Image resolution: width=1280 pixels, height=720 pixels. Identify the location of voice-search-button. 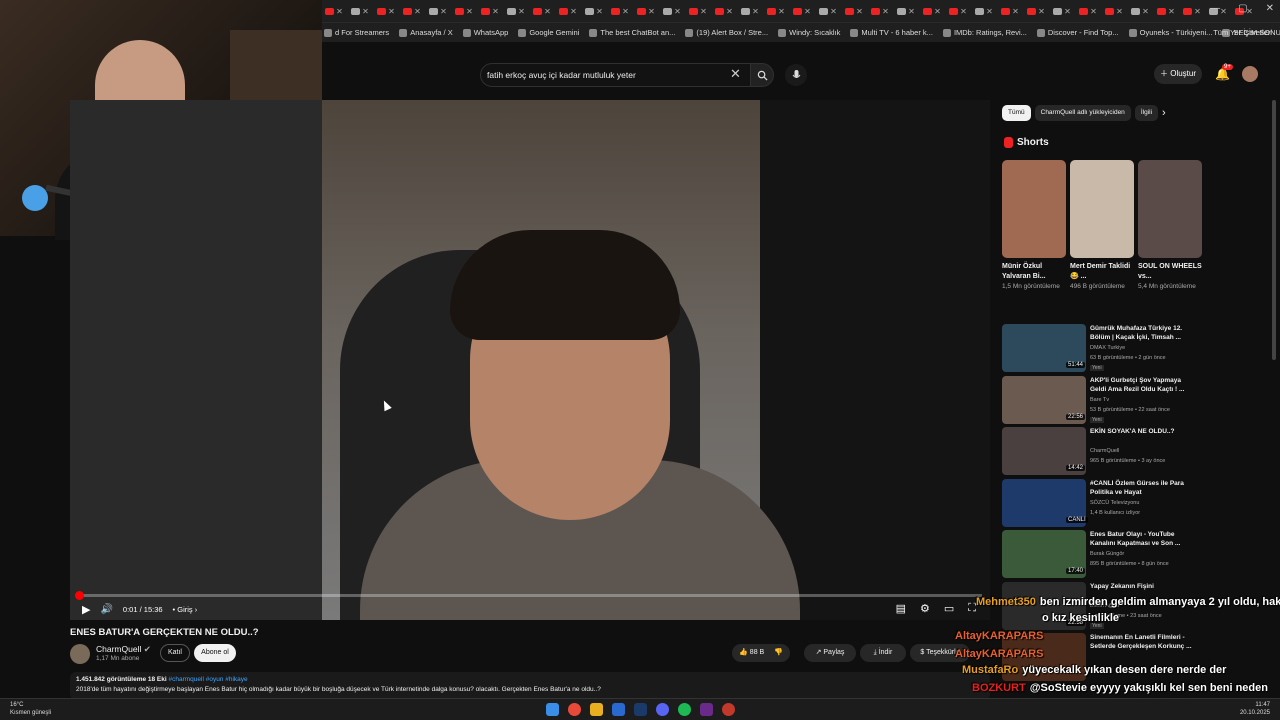
(796, 75).